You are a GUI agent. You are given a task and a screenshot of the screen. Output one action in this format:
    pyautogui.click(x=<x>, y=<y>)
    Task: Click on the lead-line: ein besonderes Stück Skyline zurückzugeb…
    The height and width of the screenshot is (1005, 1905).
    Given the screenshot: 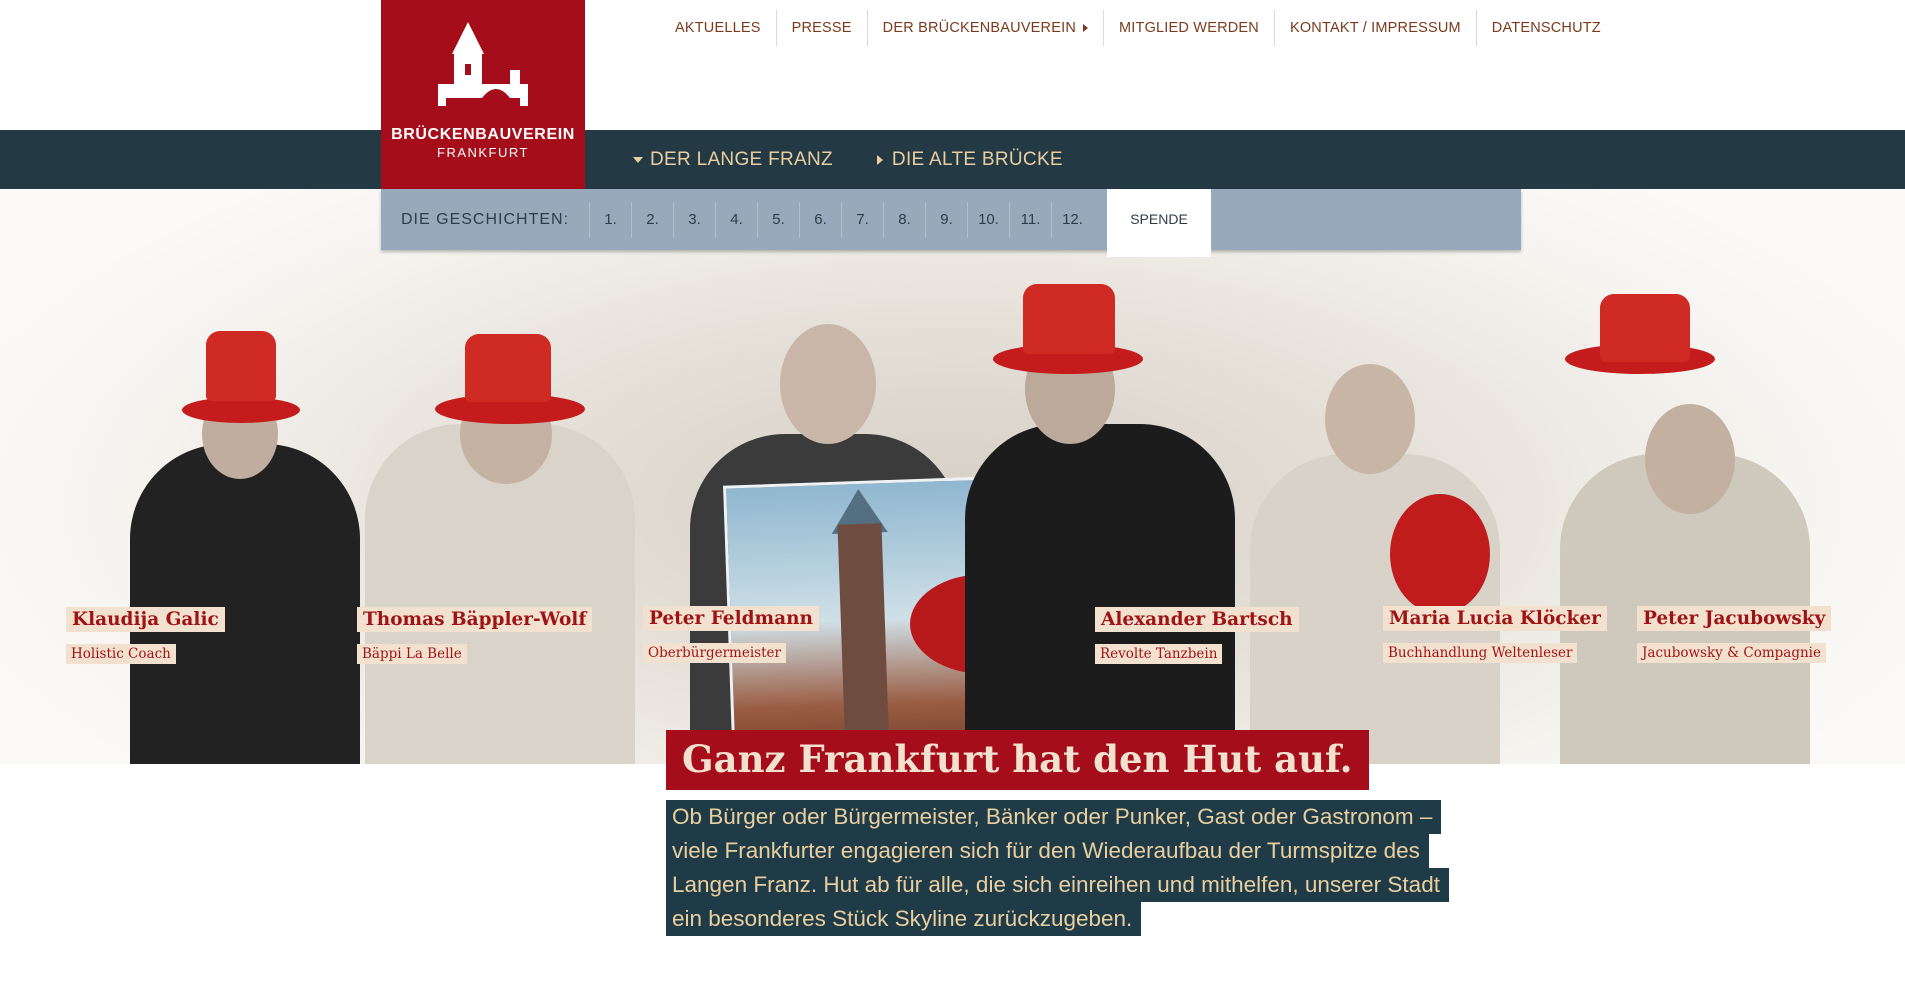 What is the action you would take?
    pyautogui.click(x=904, y=919)
    